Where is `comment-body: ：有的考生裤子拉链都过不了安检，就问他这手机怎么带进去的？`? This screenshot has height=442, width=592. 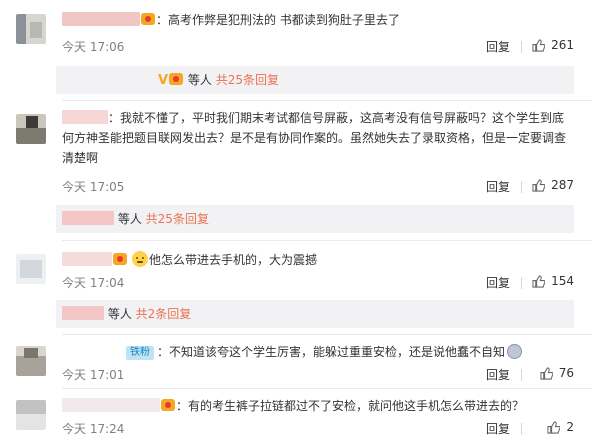
comment-body: ：有的考生裤子拉链都过不了安检，就问他这手机怎么带进去的？ is located at coordinates (318, 406).